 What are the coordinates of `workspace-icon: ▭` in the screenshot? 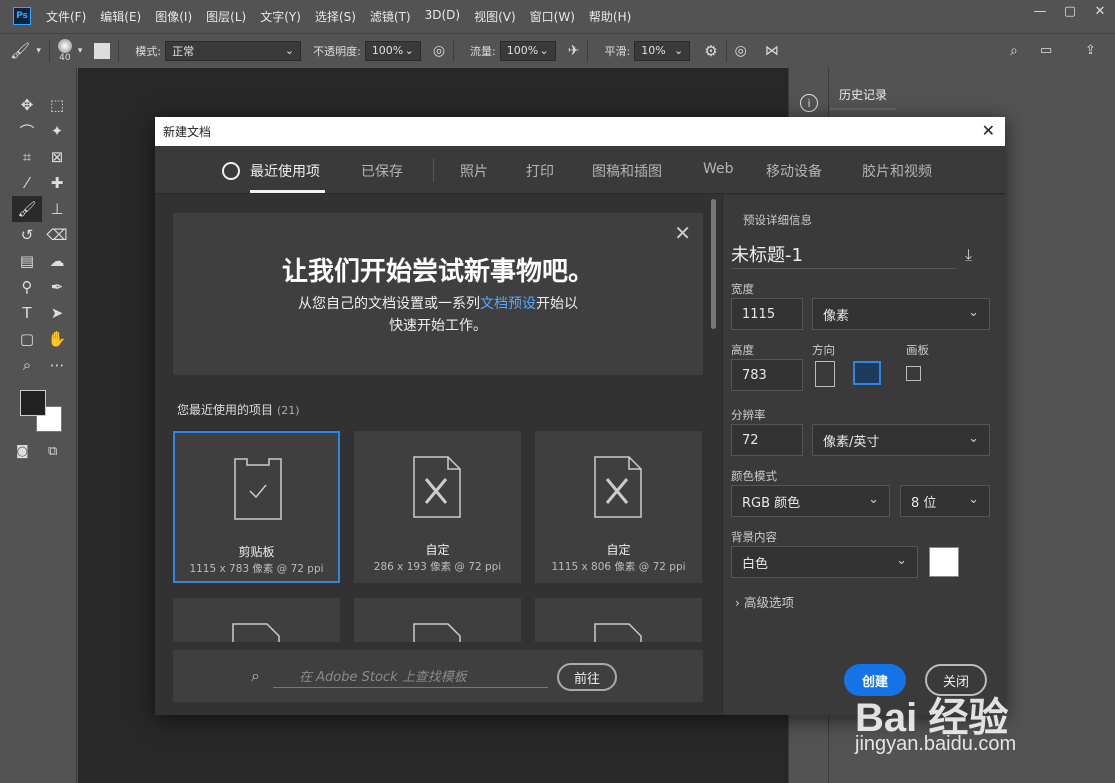 It's located at (1046, 50).